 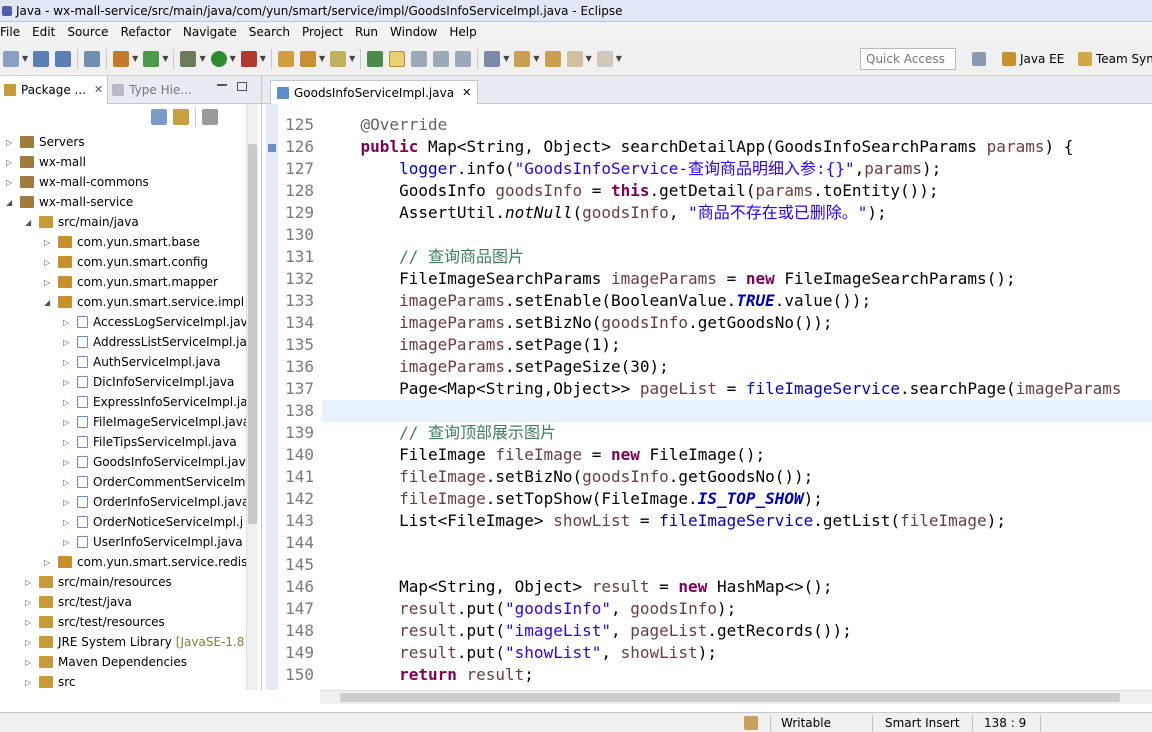 I want to click on tree-item: ▷ OrderCommentServiceIm, so click(x=154, y=482).